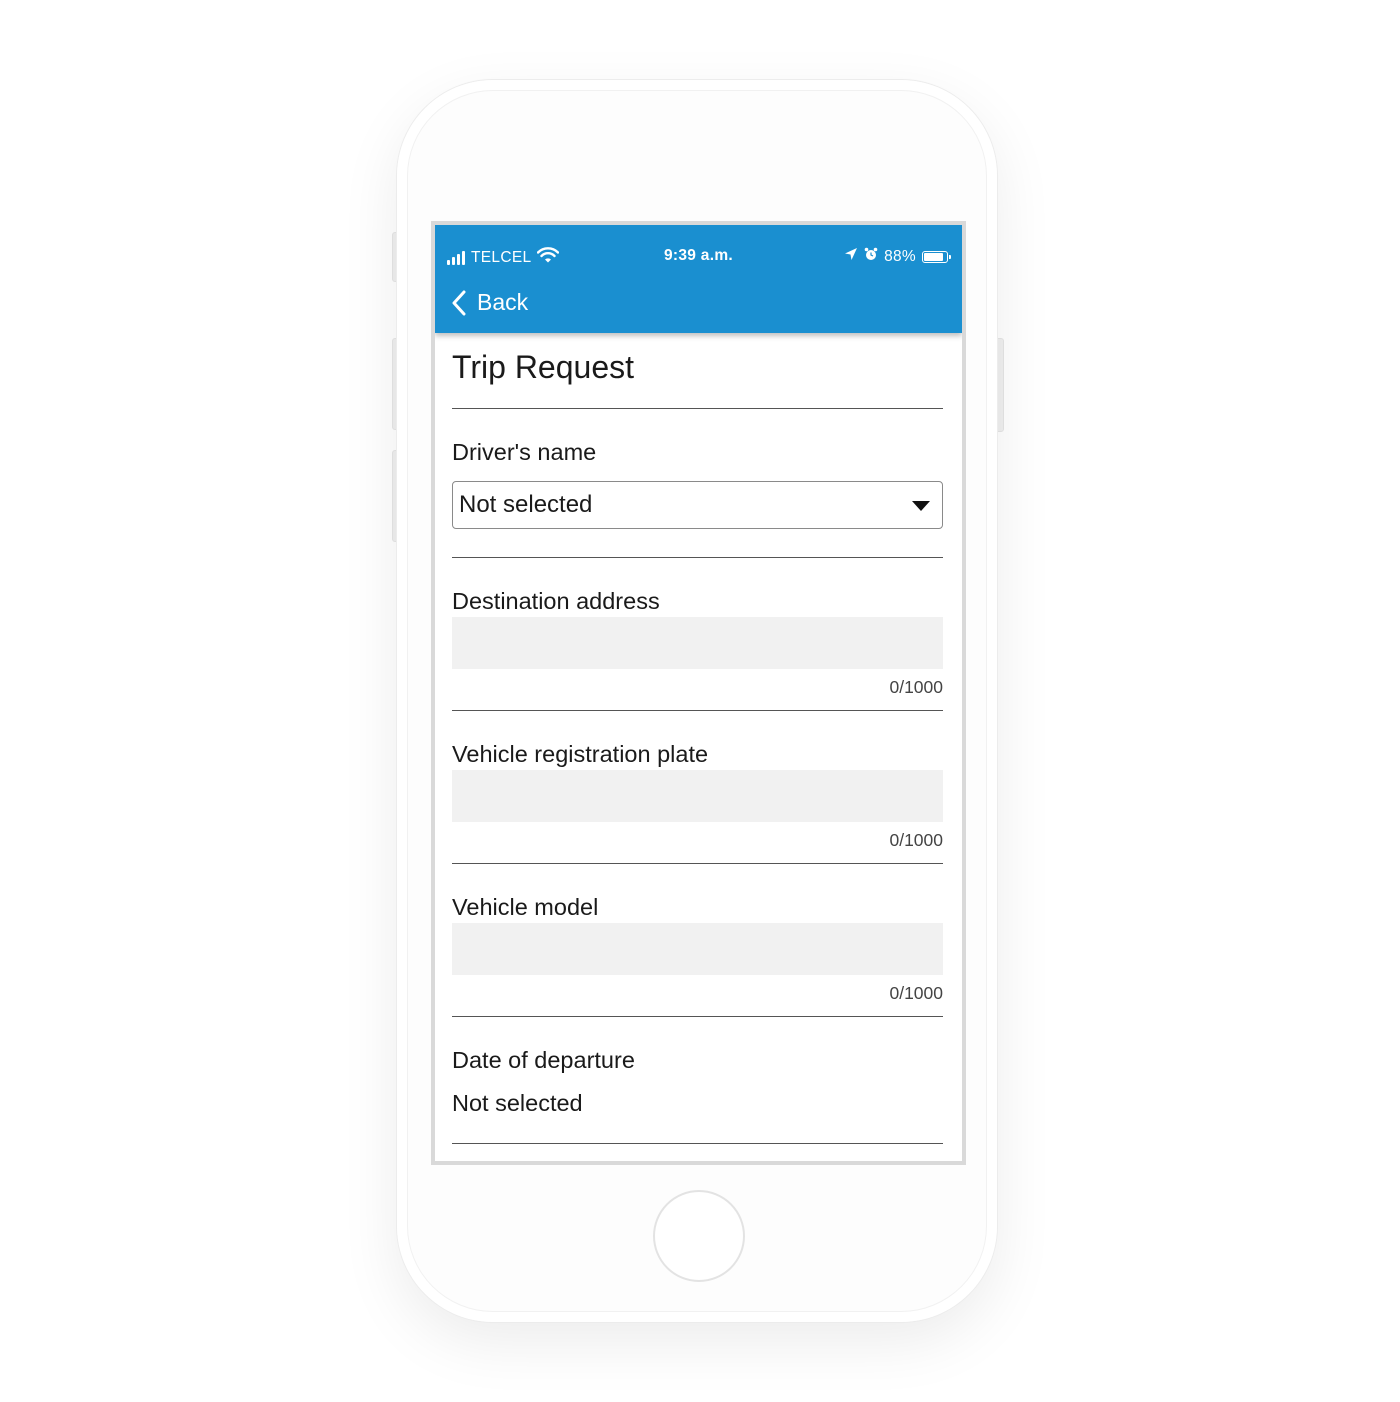  What do you see at coordinates (556, 601) in the screenshot?
I see `destination-address-label: Destination address` at bounding box center [556, 601].